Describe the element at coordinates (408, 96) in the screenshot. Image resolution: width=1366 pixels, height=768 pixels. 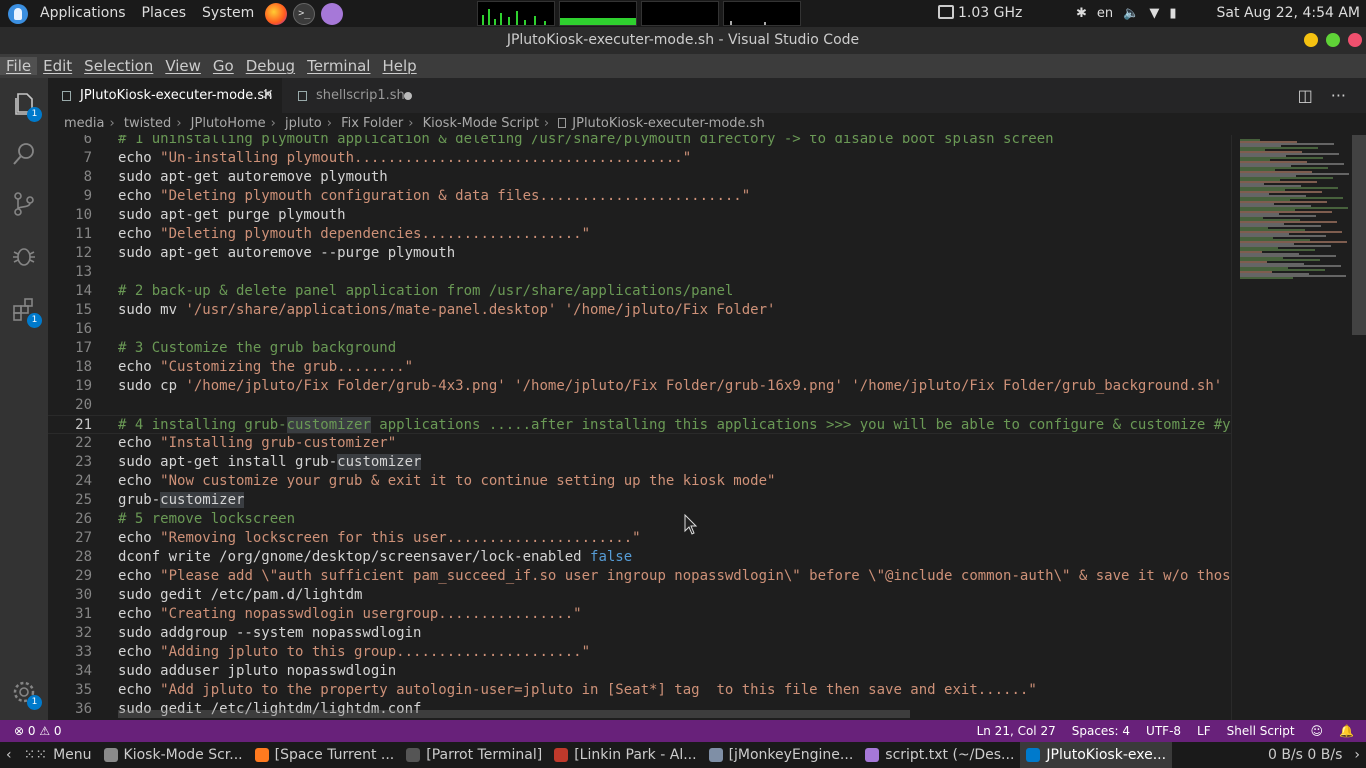
I see `unsaved-dot-icon` at that location.